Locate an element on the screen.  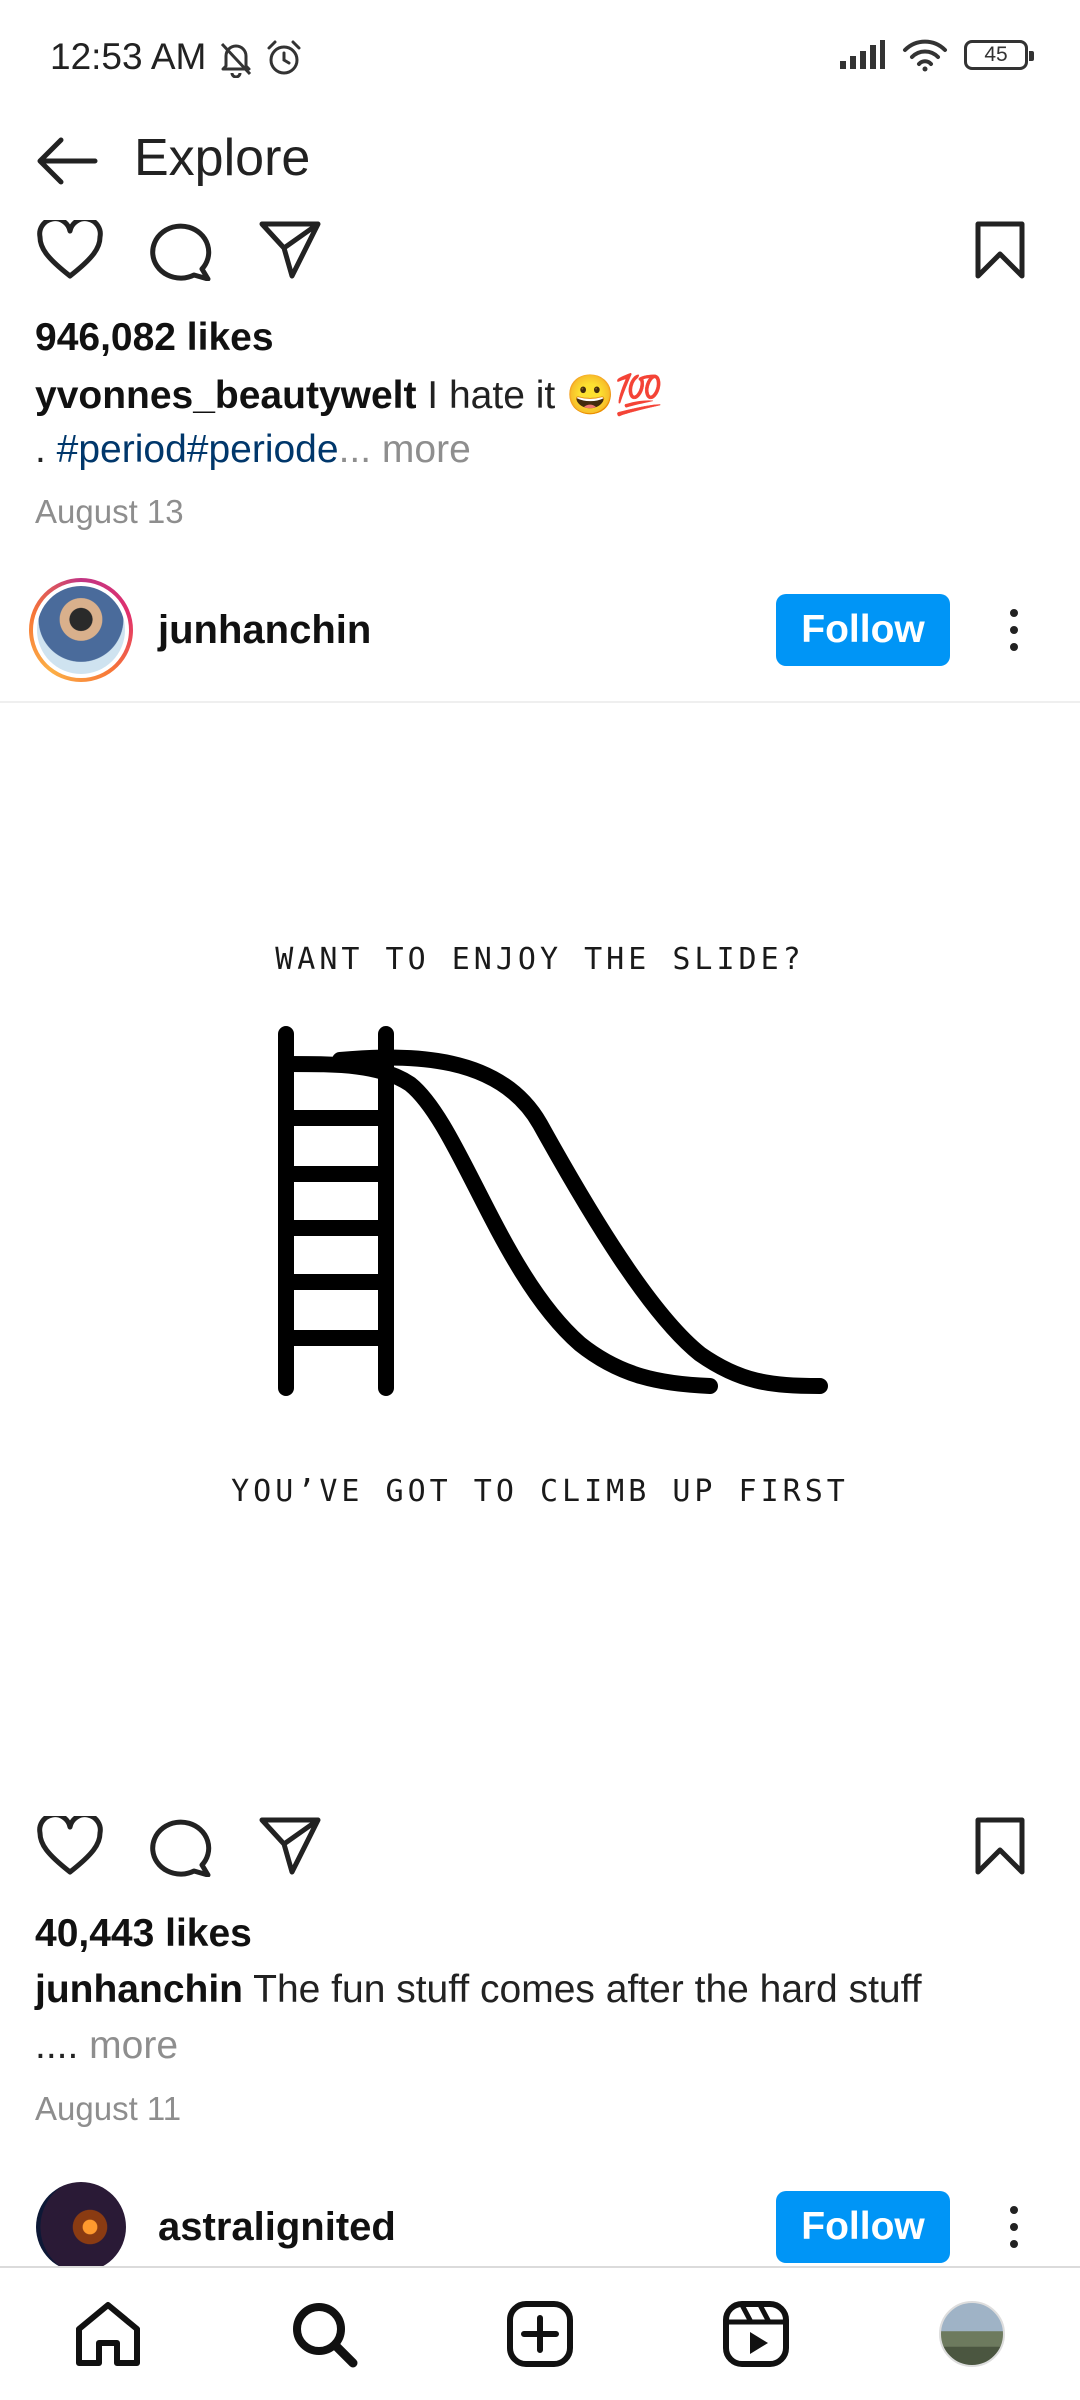
bottom-nav is located at coordinates (540, 2333).